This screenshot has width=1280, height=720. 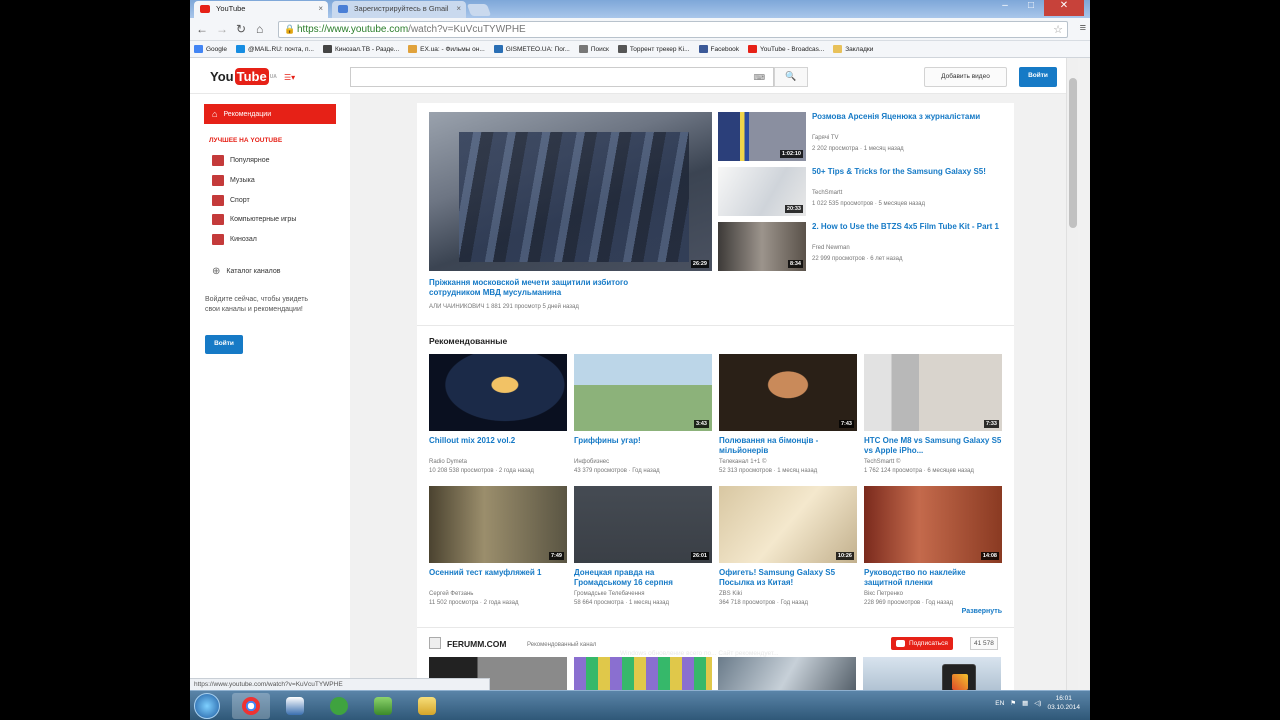 I want to click on video-thumbnail, so click(x=498, y=392).